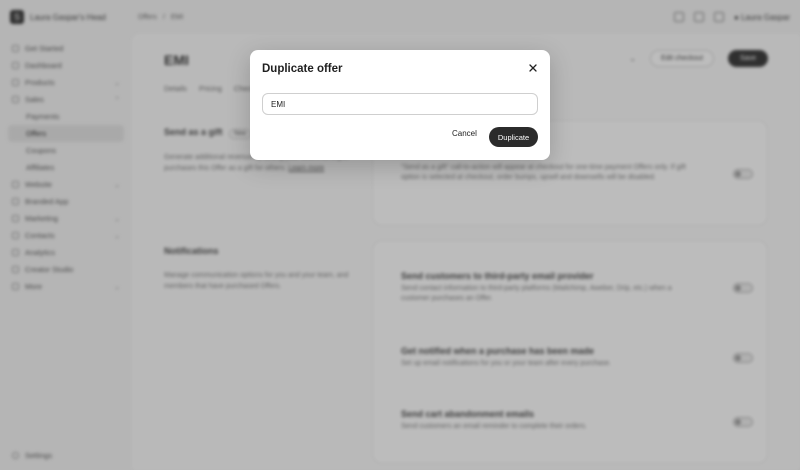 The height and width of the screenshot is (470, 800). Describe the element at coordinates (464, 133) in the screenshot. I see `cancel-button: Cancel` at that location.